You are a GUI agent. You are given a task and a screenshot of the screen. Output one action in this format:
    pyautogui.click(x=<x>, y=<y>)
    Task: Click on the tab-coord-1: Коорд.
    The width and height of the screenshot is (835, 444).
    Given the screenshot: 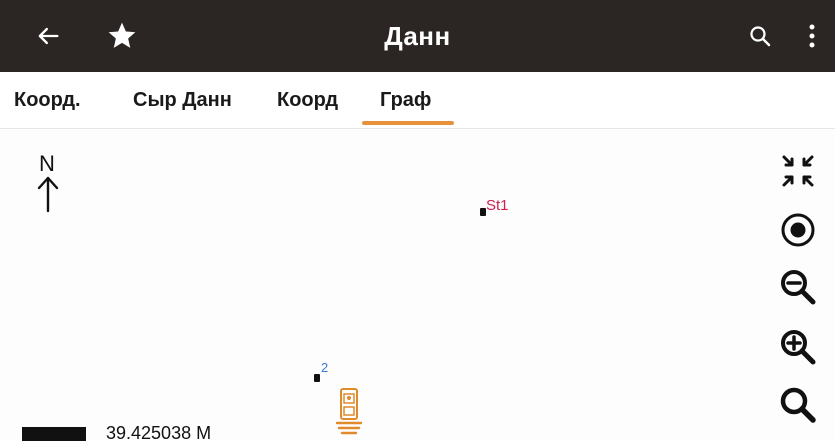 What is the action you would take?
    pyautogui.click(x=47, y=100)
    